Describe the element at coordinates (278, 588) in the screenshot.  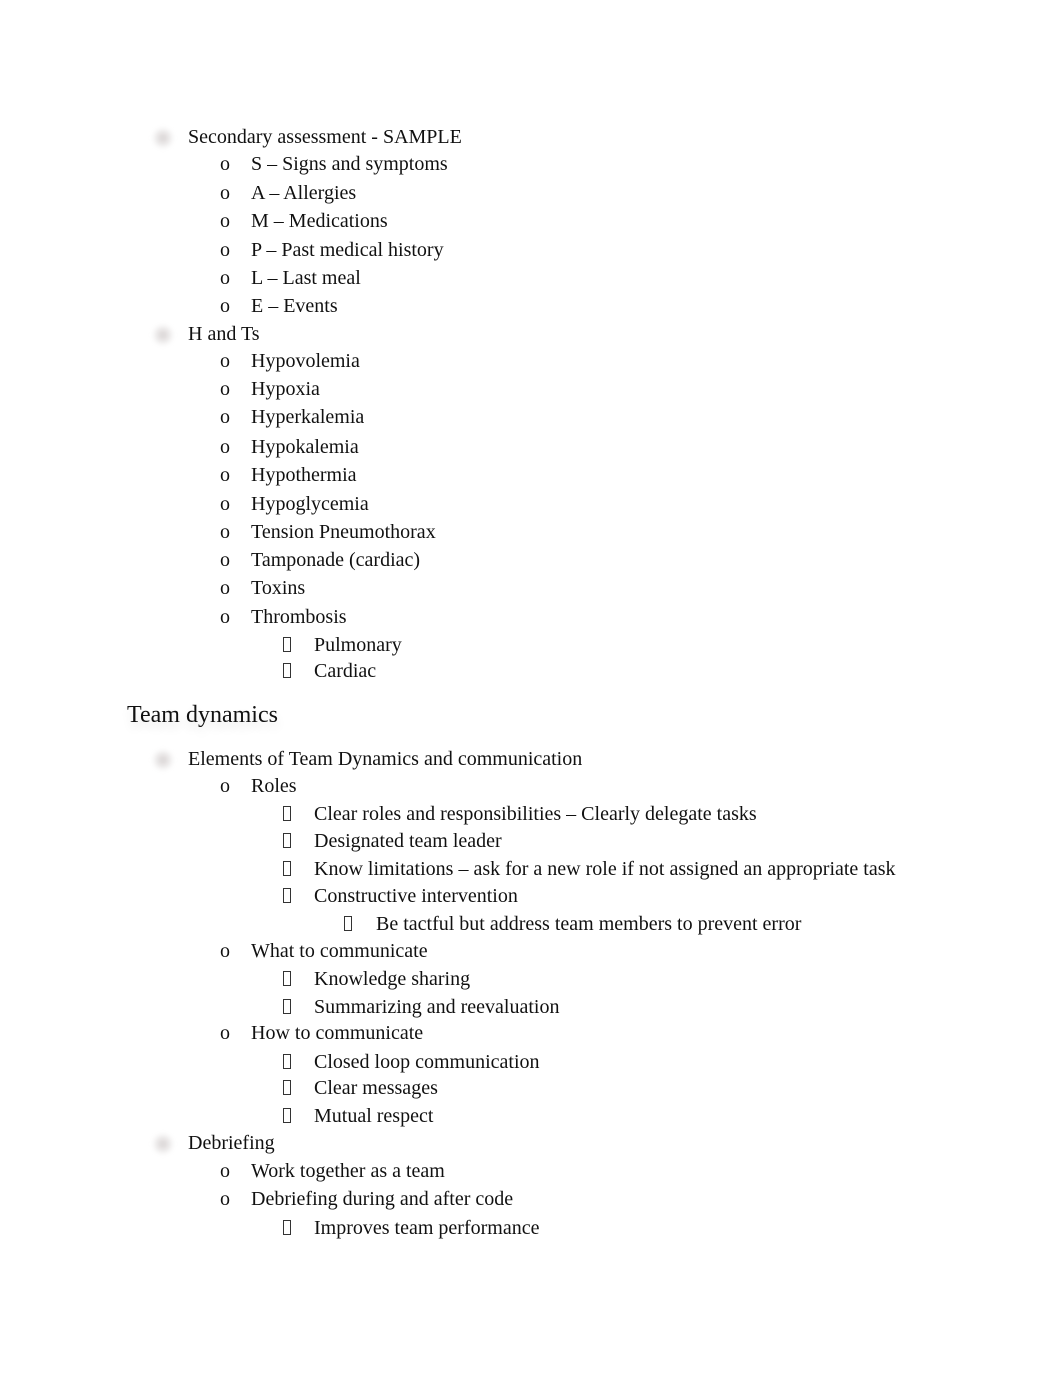
I see `list-item: Toxins` at that location.